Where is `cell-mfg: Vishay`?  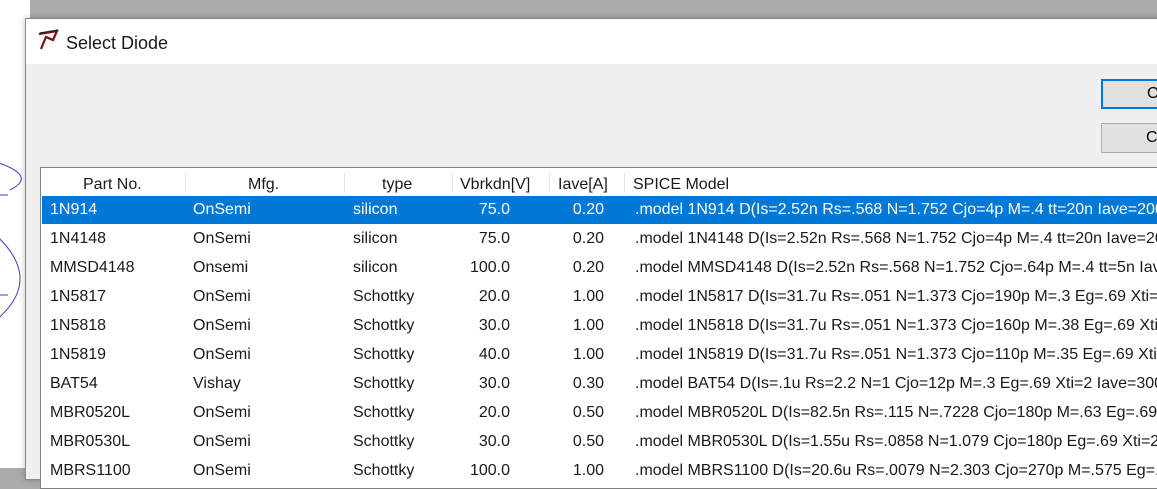 cell-mfg: Vishay is located at coordinates (217, 383).